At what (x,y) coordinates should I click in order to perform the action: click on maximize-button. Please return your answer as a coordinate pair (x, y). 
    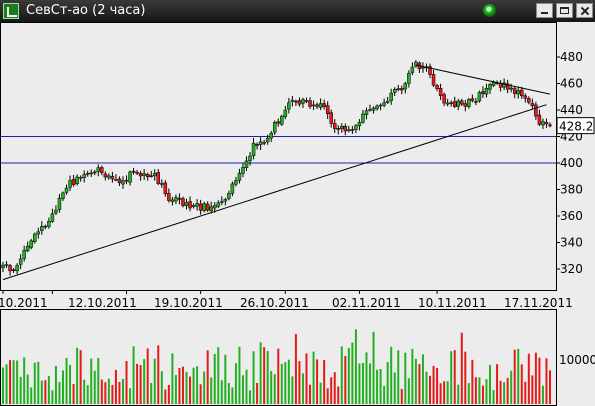
    Looking at the image, I should click on (564, 10).